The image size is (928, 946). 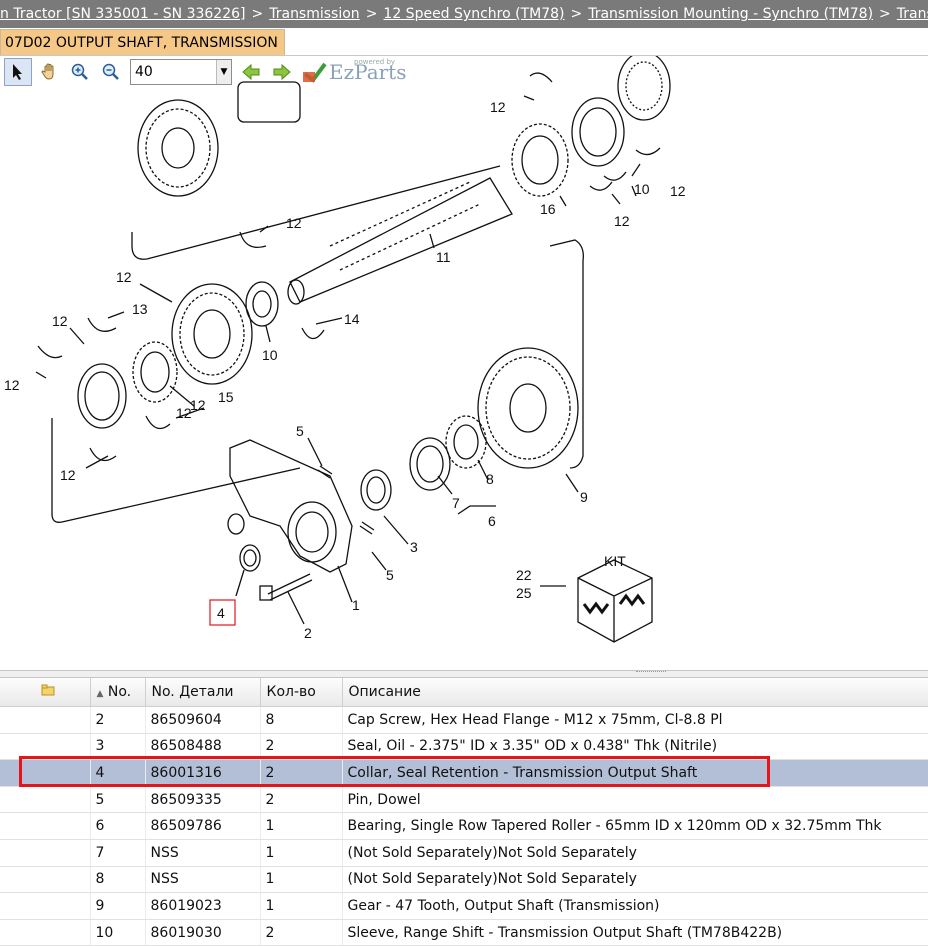 I want to click on callout-2: 2, so click(x=308, y=633).